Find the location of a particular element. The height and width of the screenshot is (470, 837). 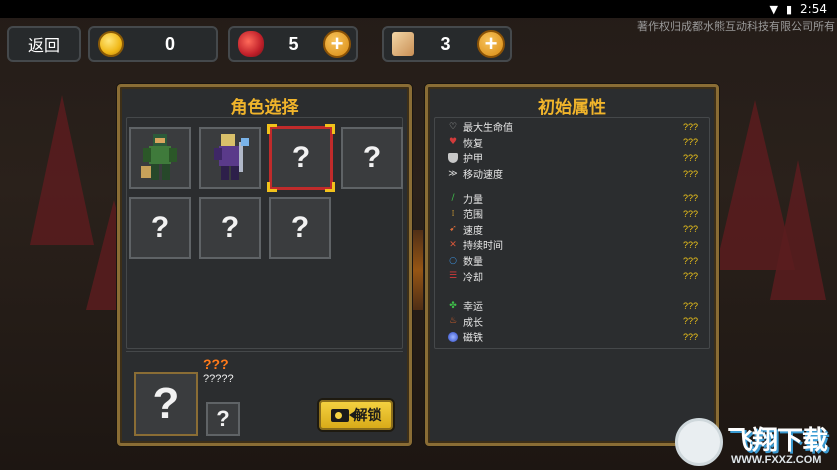

gold-value: 0 is located at coordinates (169, 43).